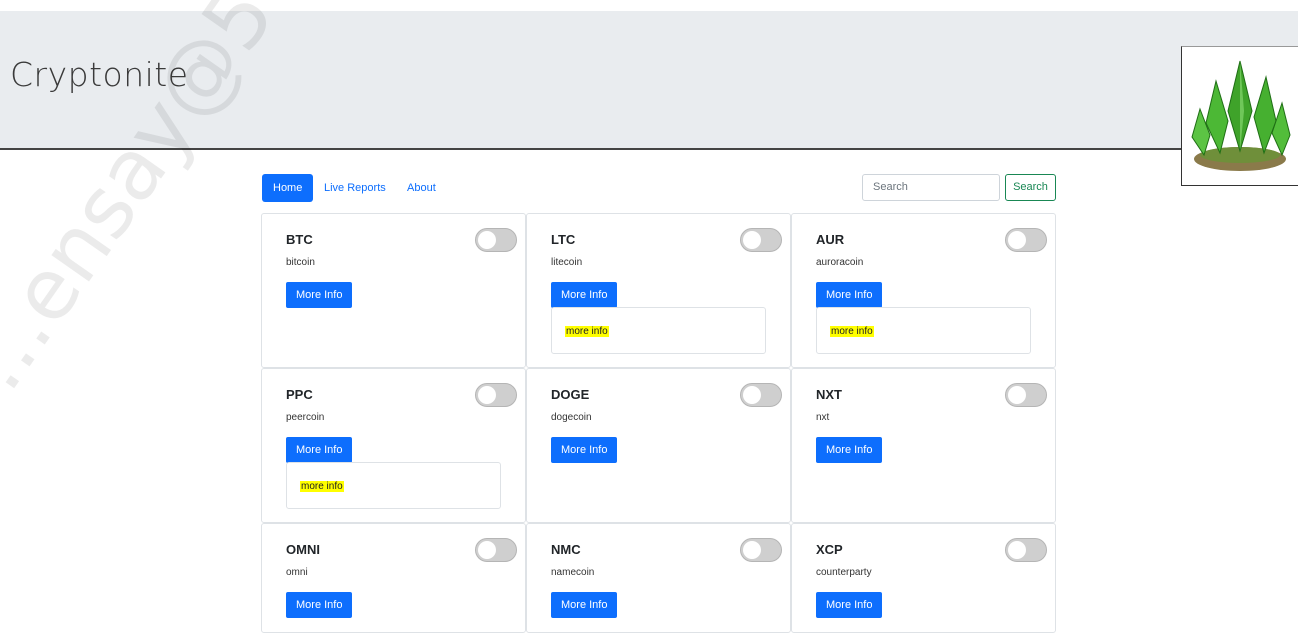 The height and width of the screenshot is (643, 1298). What do you see at coordinates (393, 290) in the screenshot?
I see `coin-card: BTC bitcoin More Info` at bounding box center [393, 290].